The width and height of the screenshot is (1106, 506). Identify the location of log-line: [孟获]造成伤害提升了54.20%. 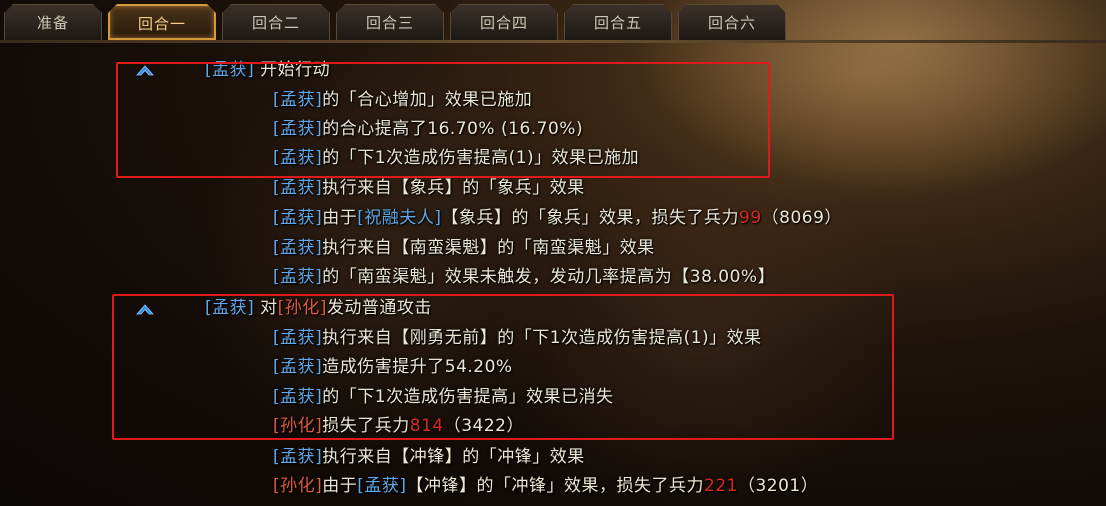
(393, 367).